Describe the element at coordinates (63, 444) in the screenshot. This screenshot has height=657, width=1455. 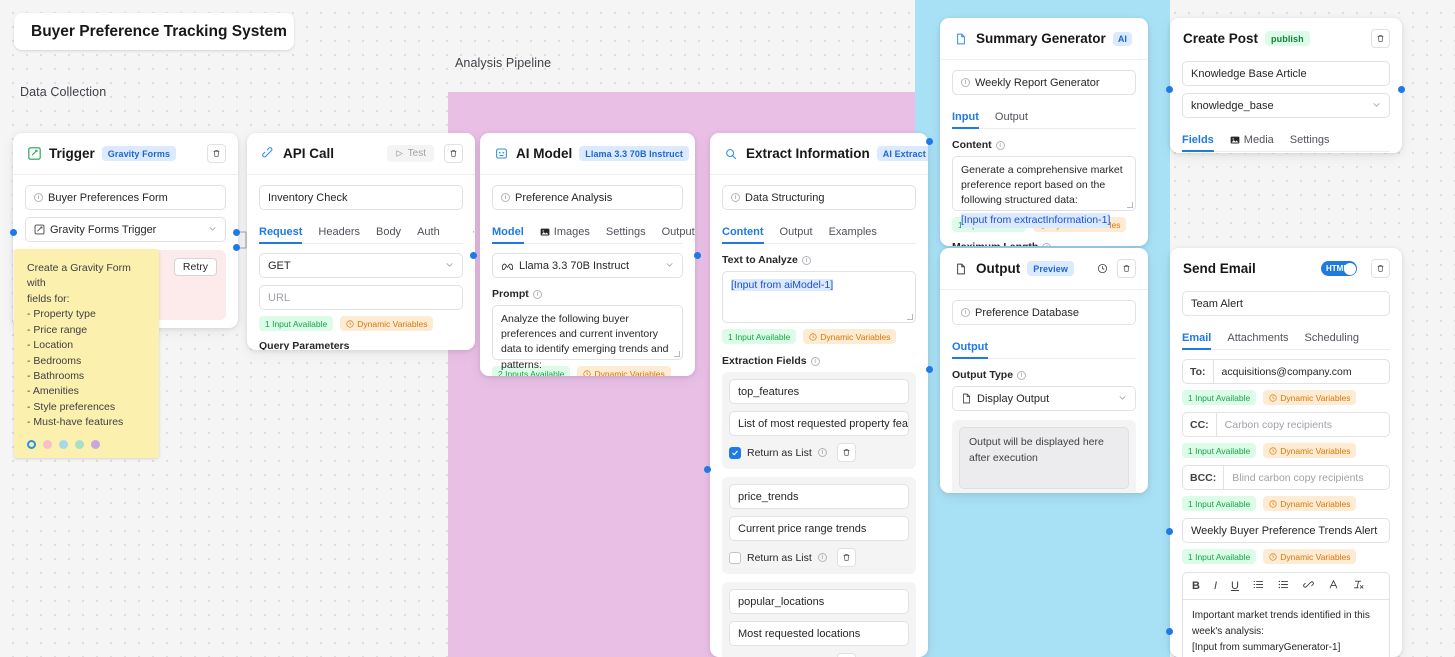
I see `sticky-color-blue` at that location.